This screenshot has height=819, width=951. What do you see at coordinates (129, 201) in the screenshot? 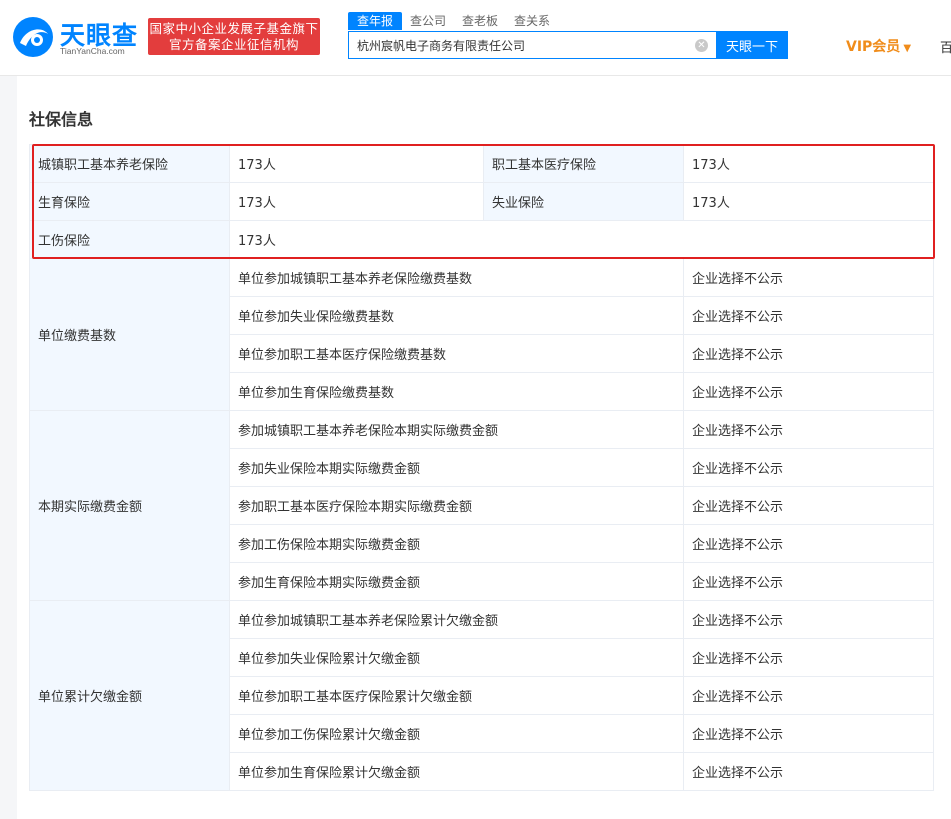
I see `row-label: 生育保险` at bounding box center [129, 201].